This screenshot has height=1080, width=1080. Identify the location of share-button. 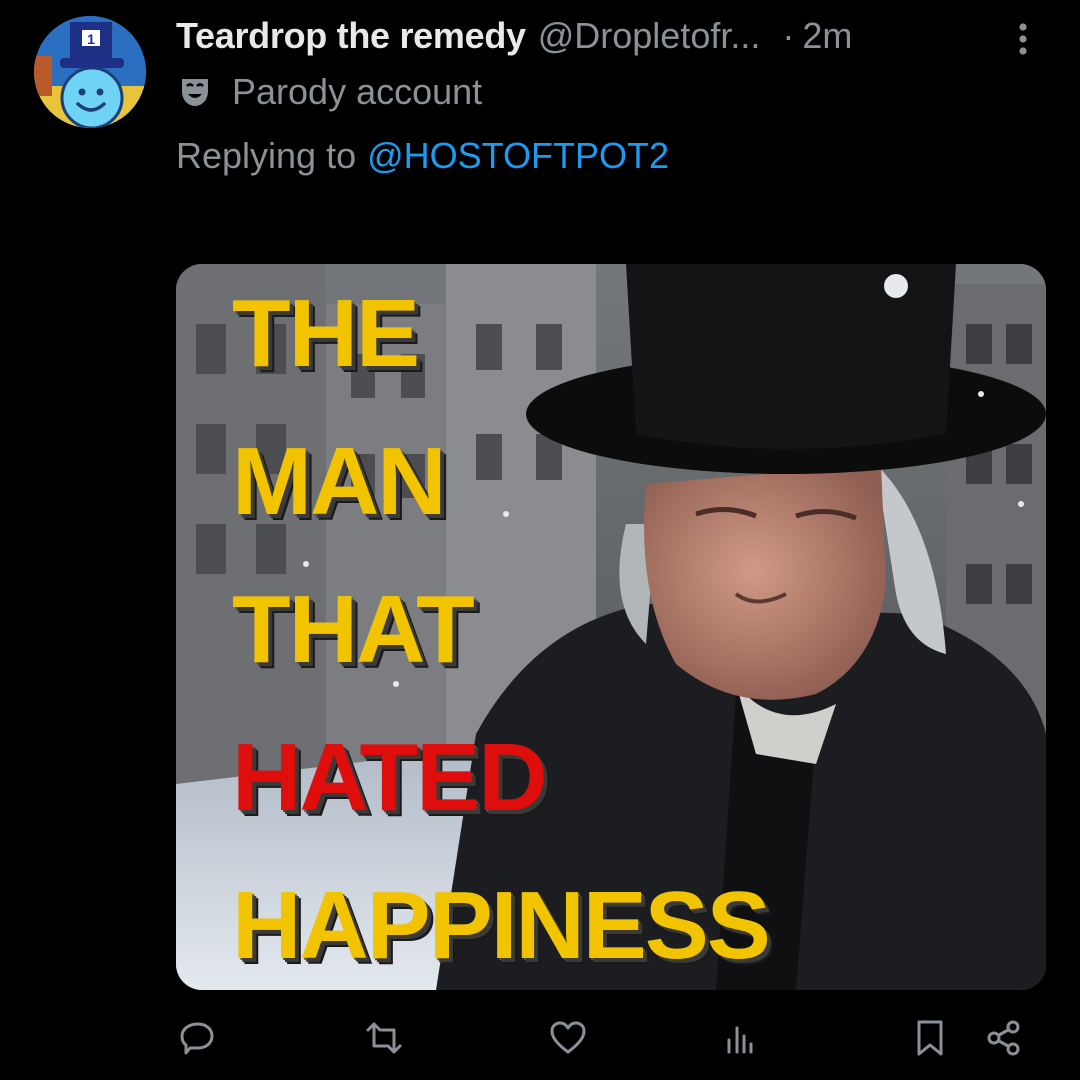
(1004, 1038).